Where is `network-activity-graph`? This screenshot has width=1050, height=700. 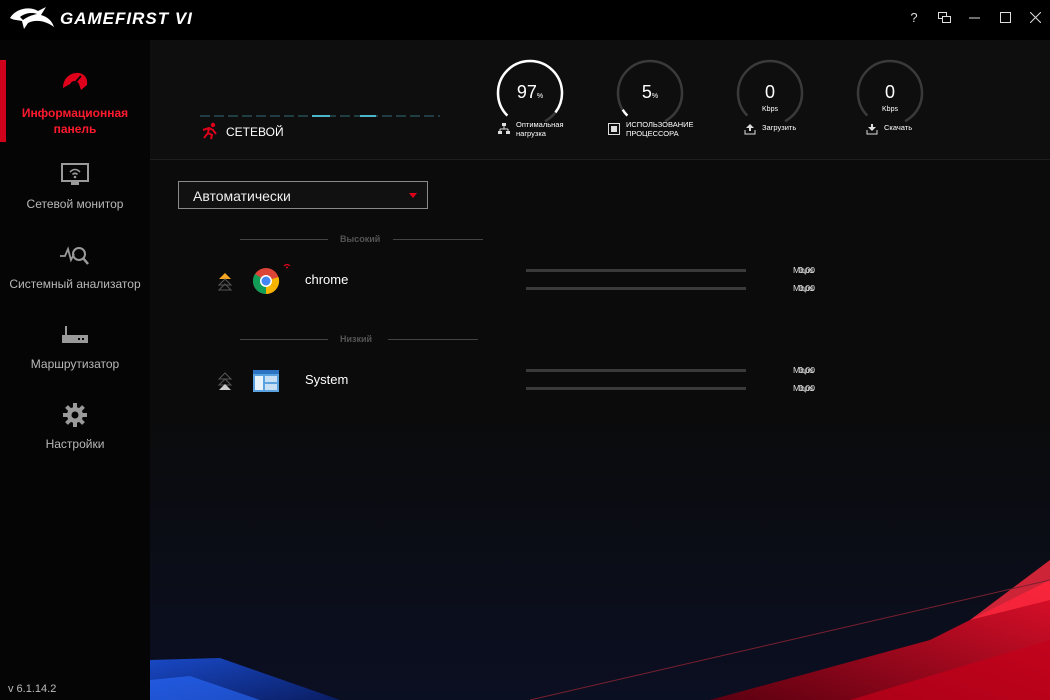 network-activity-graph is located at coordinates (320, 116).